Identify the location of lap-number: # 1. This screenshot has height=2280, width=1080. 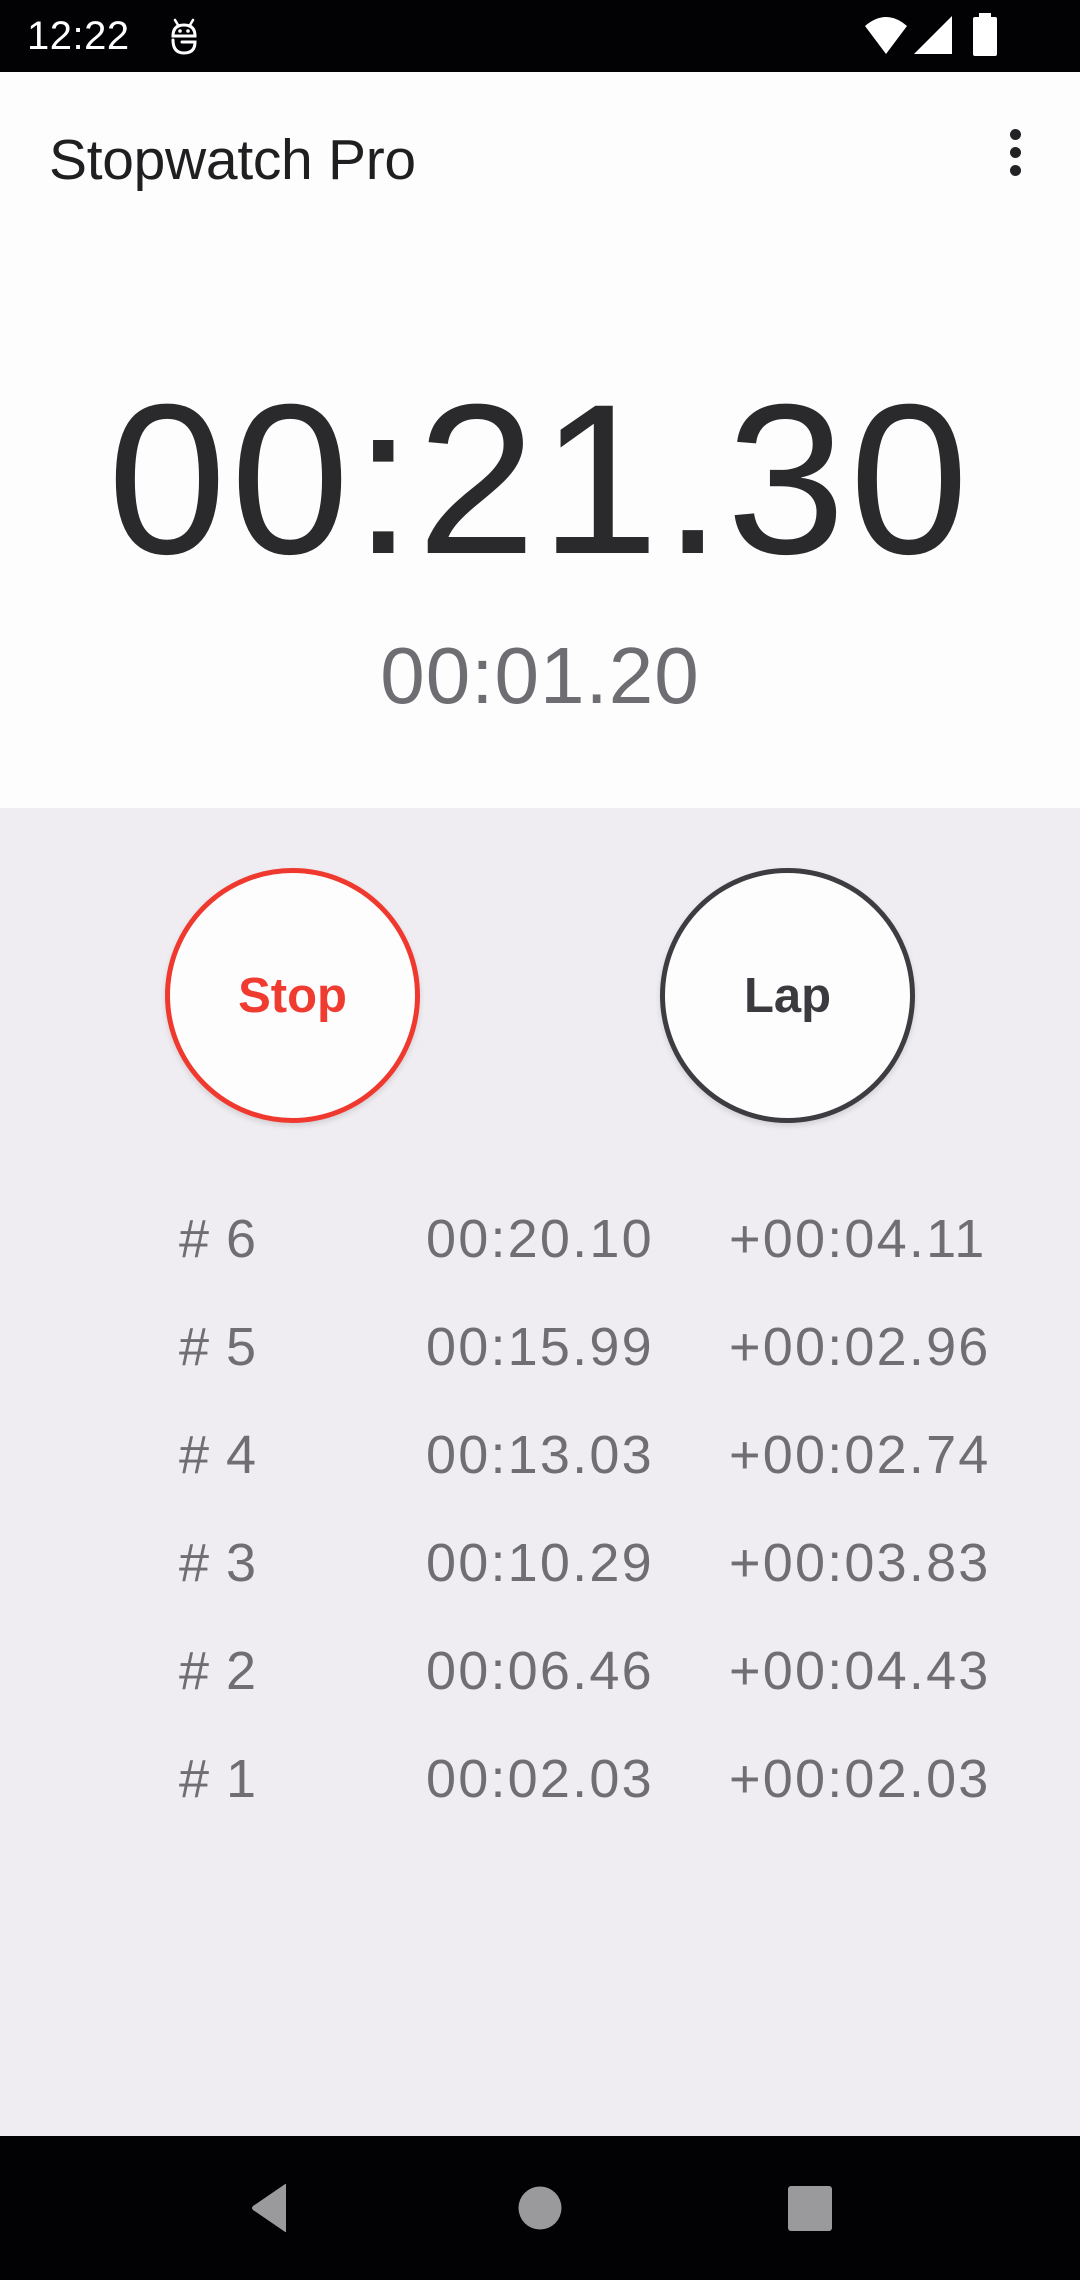
(218, 1779).